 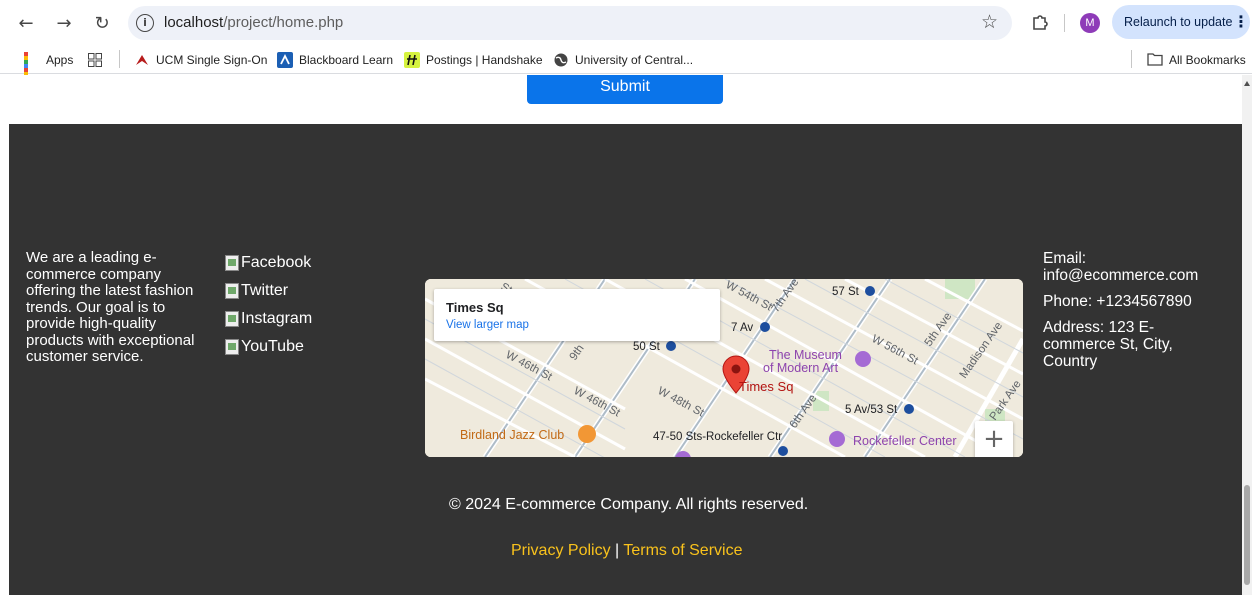 I want to click on map-place-title: Times Sq, so click(x=475, y=307).